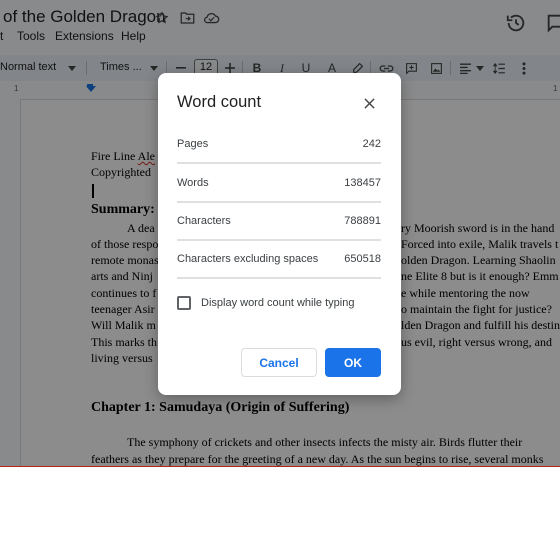  I want to click on stat-row-characters-no-spaces: Characters excluding spaces 650518, so click(279, 272).